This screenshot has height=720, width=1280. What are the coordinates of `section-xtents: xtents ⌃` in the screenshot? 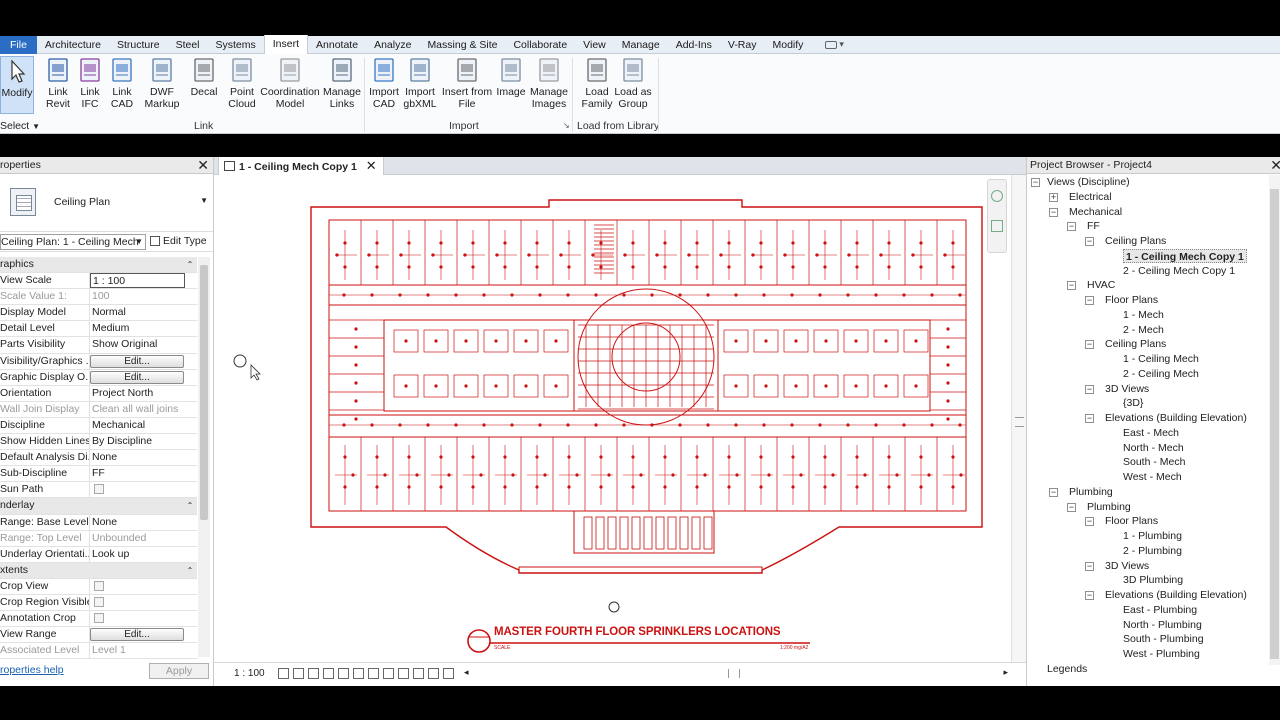 It's located at (98, 570).